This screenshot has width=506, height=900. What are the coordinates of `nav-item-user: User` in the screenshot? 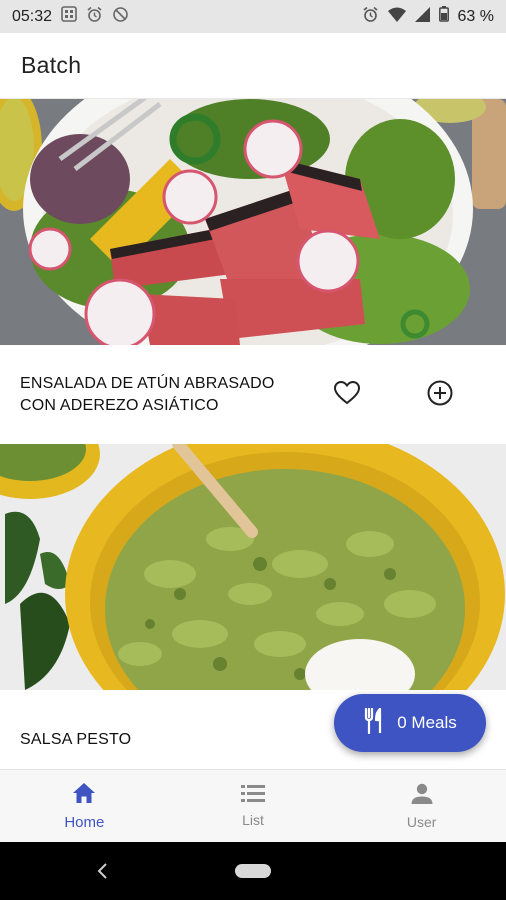 It's located at (421, 806).